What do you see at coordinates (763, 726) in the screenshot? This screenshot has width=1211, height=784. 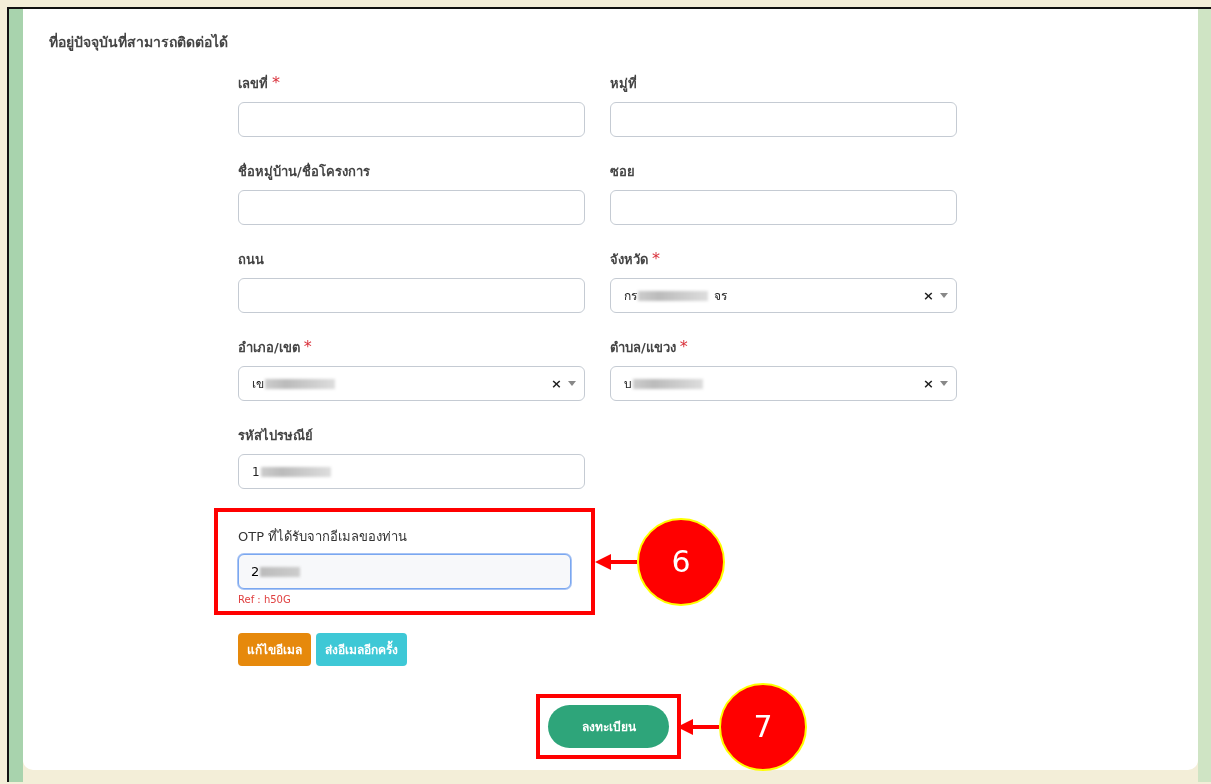 I see `step-number: 7` at bounding box center [763, 726].